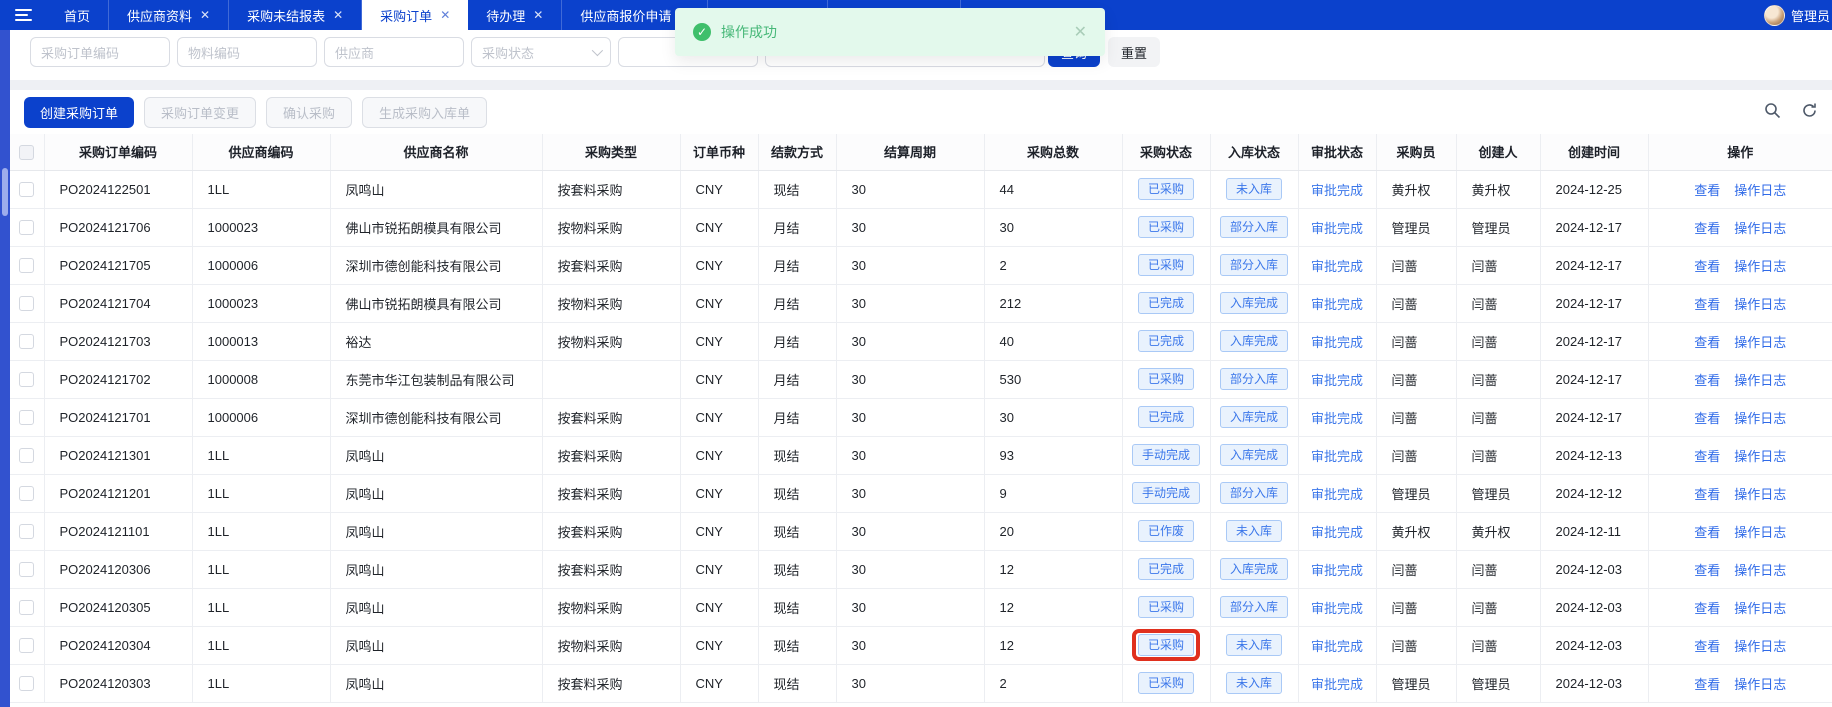  I want to click on user-box: 管理员, so click(1797, 15).